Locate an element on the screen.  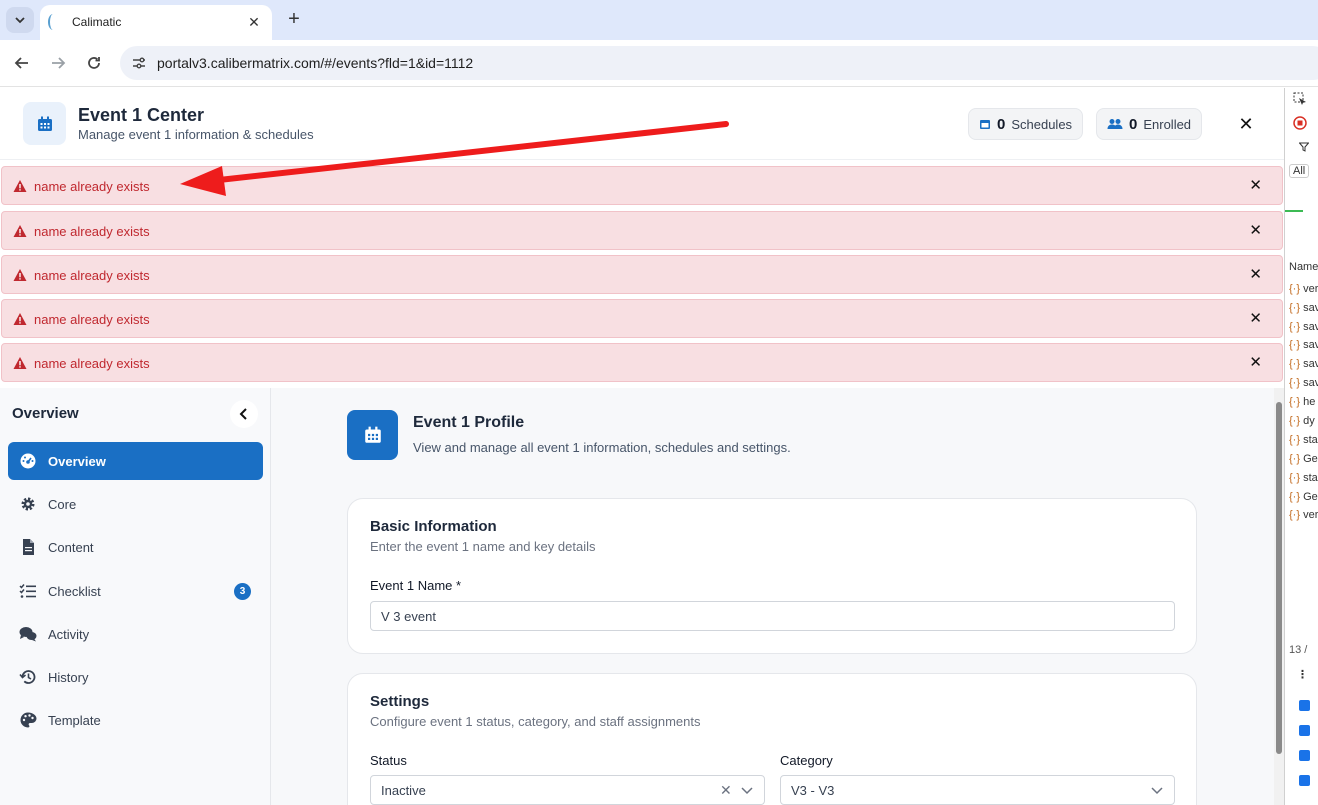
palette-icon is located at coordinates (28, 720).